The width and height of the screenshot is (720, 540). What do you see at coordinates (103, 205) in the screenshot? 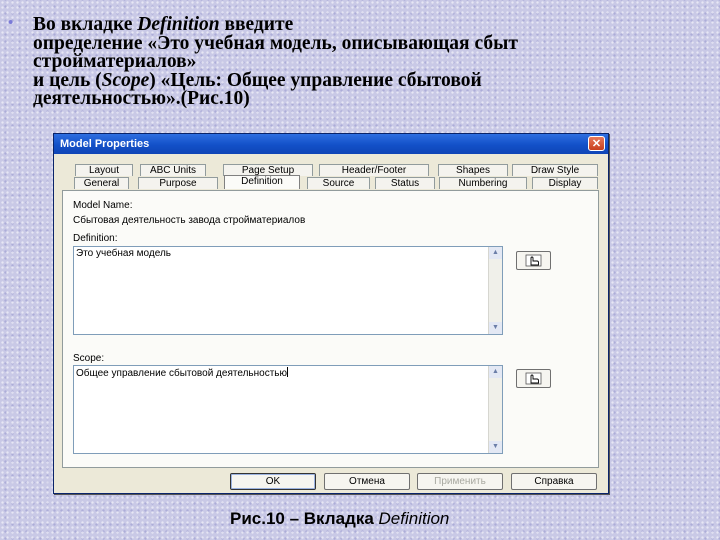
I see `model-name-label: Model Name:` at bounding box center [103, 205].